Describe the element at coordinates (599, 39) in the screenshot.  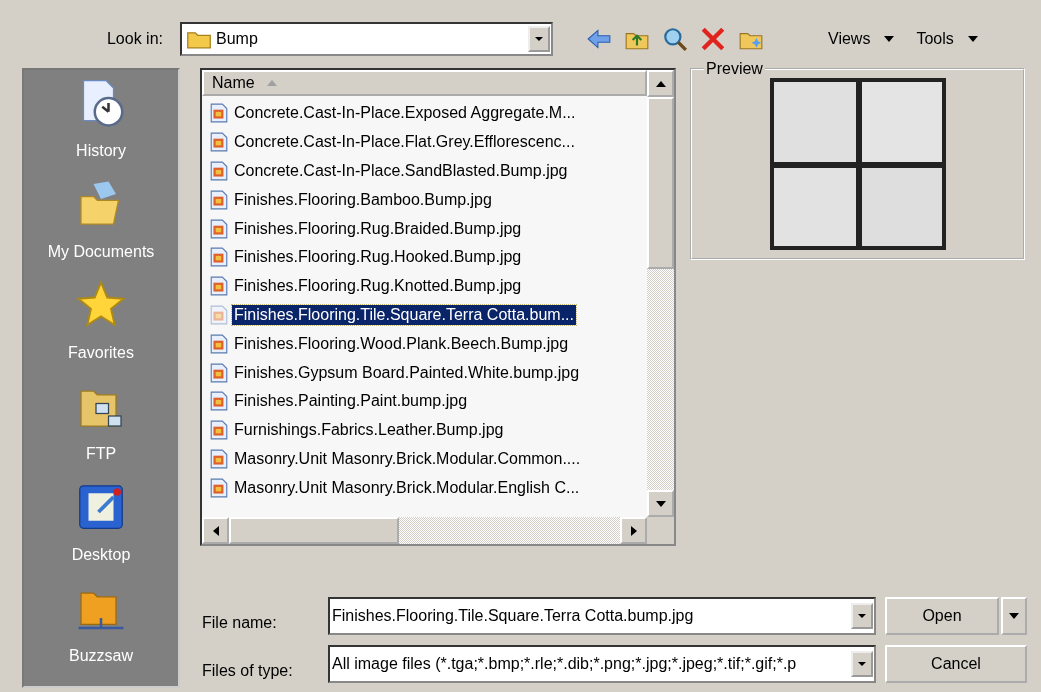
I see `back-arrow-icon` at that location.